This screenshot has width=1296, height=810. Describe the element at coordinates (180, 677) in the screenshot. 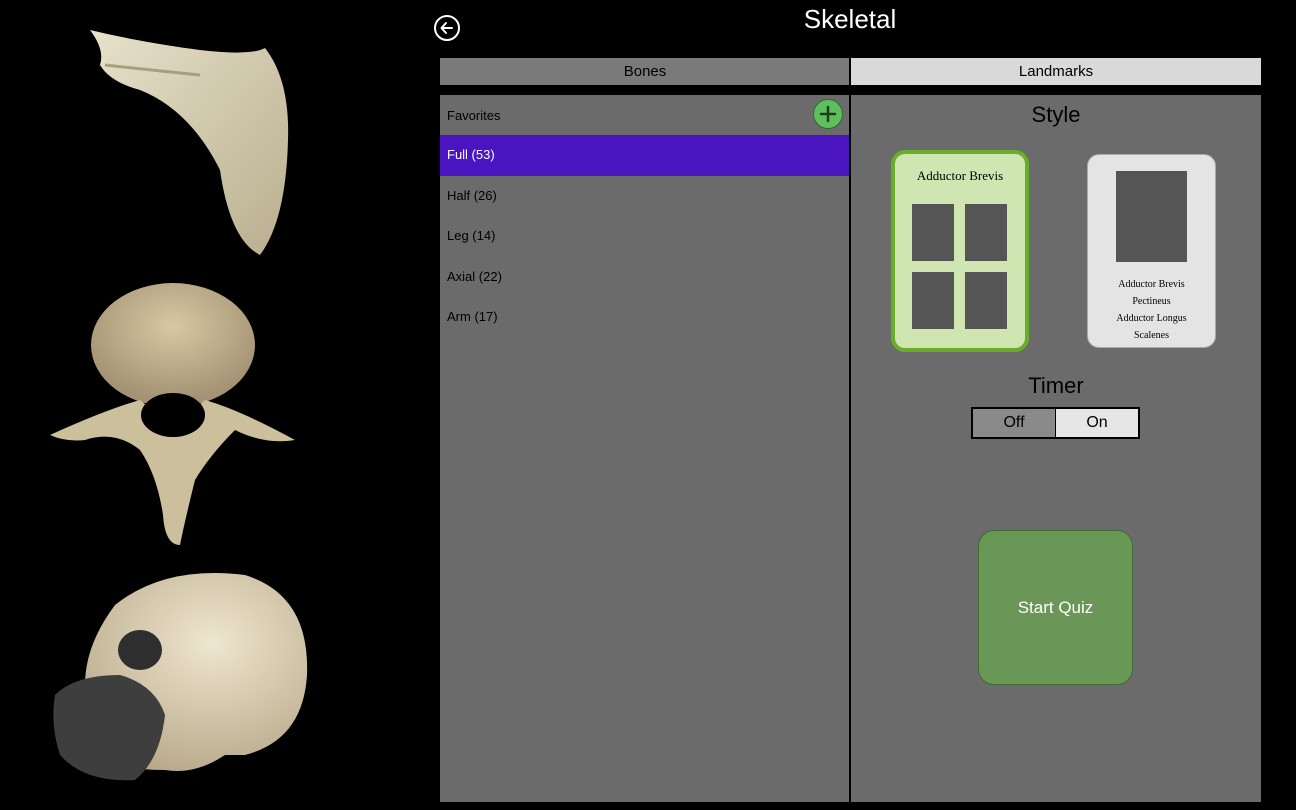

I see `skull-image` at that location.